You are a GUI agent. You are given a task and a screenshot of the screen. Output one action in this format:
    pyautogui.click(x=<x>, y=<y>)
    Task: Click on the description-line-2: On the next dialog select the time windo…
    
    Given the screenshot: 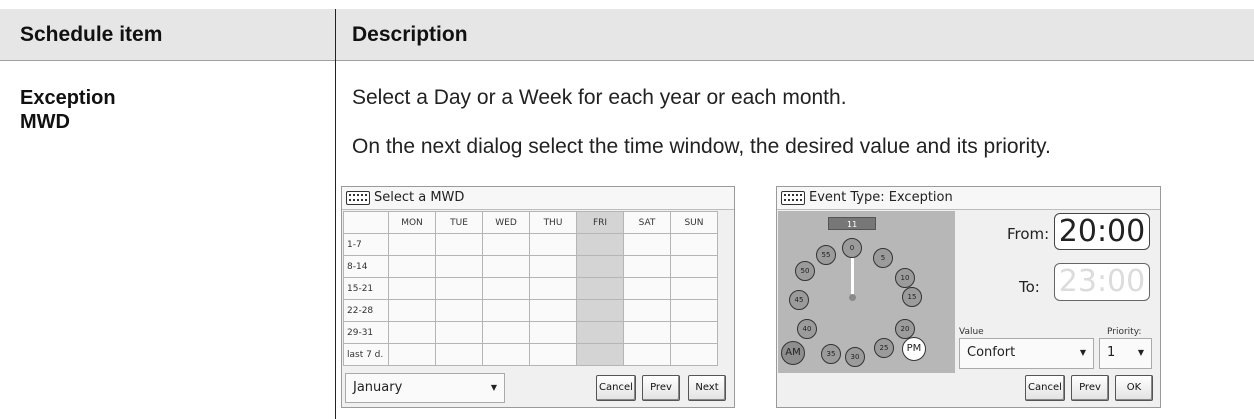 What is the action you would take?
    pyautogui.click(x=701, y=146)
    